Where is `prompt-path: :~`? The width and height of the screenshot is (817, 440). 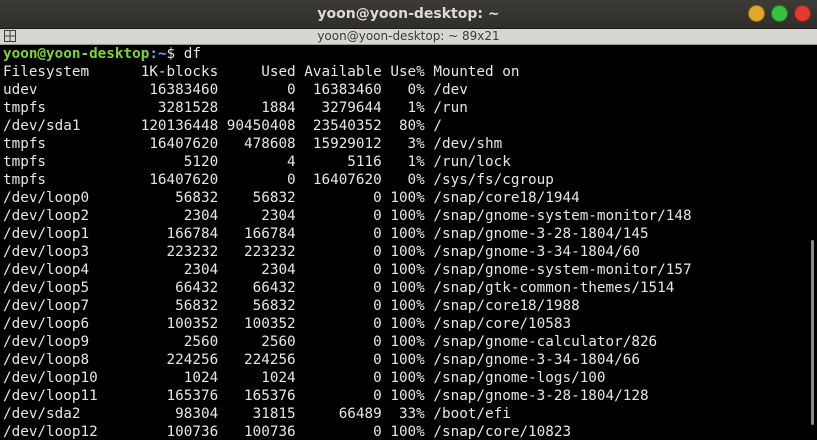
prompt-path: :~ is located at coordinates (158, 54).